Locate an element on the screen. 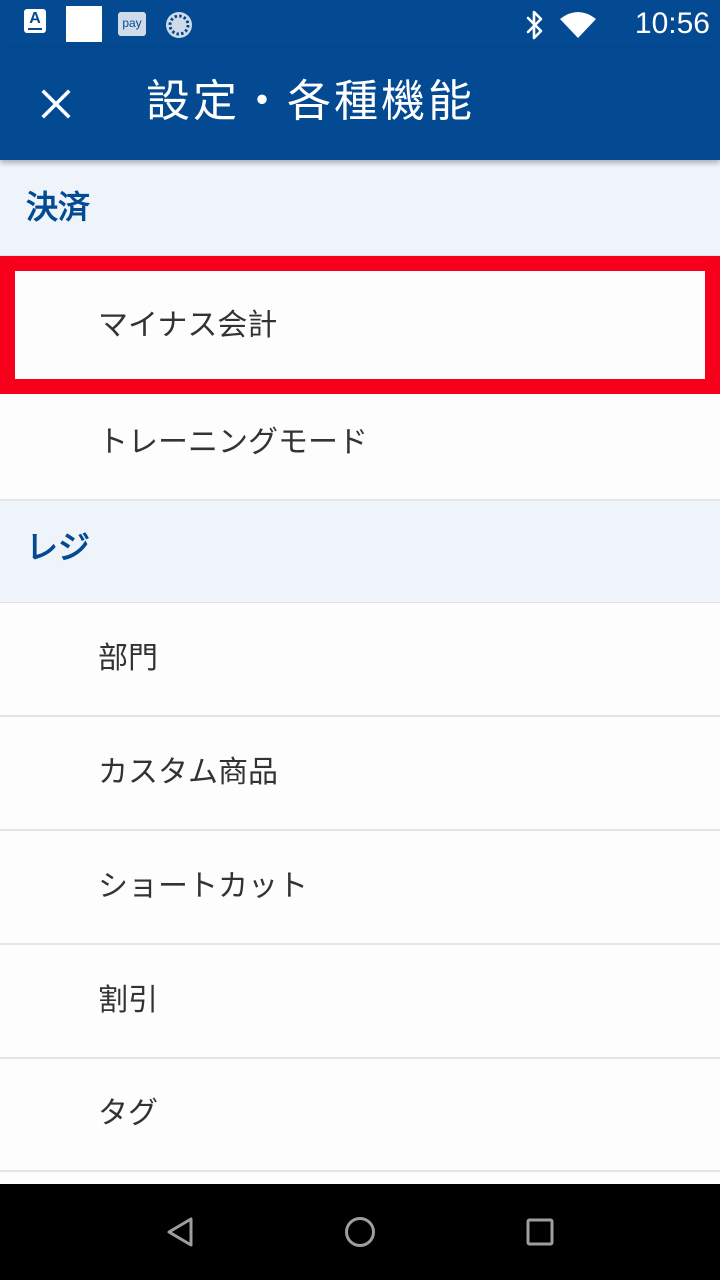  status-bar: A pay 10:56 is located at coordinates (360, 24).